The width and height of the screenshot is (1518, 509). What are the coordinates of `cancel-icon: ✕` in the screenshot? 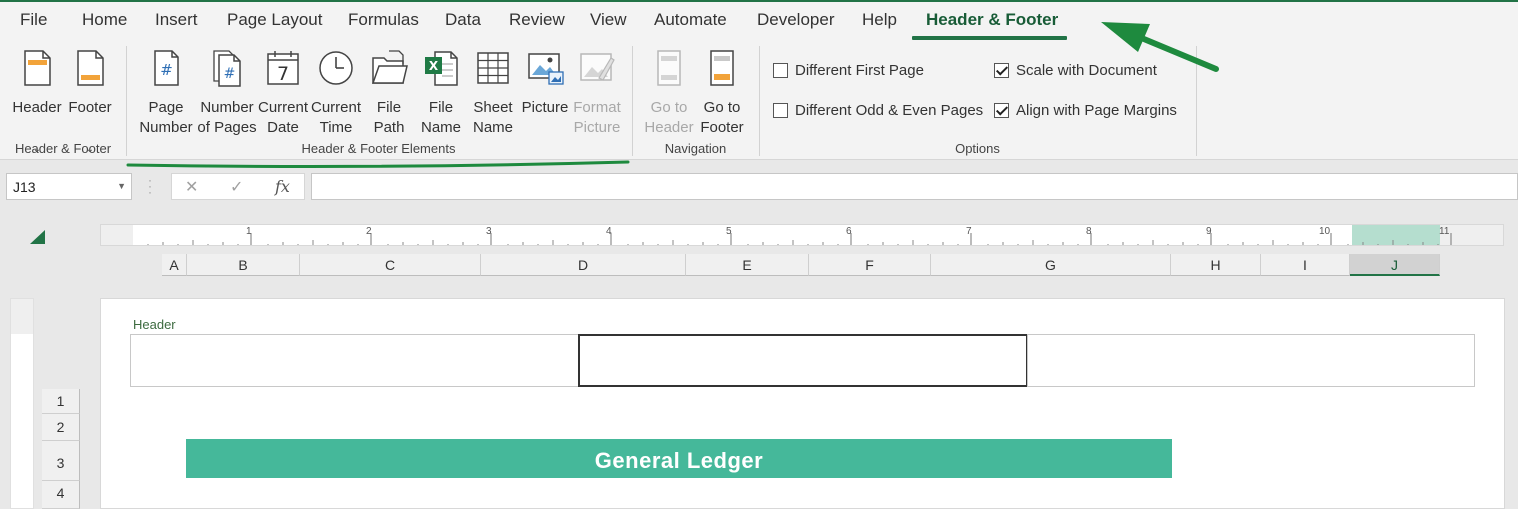 It's located at (191, 187).